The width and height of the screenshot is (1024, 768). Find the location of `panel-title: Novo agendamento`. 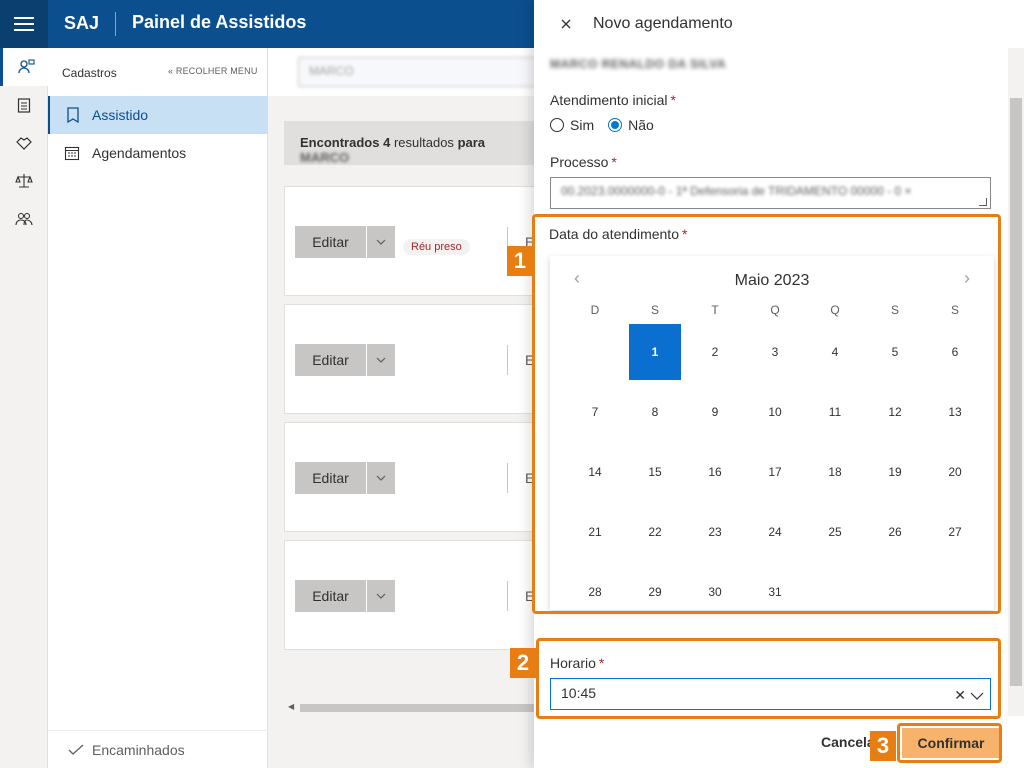

panel-title: Novo agendamento is located at coordinates (663, 23).